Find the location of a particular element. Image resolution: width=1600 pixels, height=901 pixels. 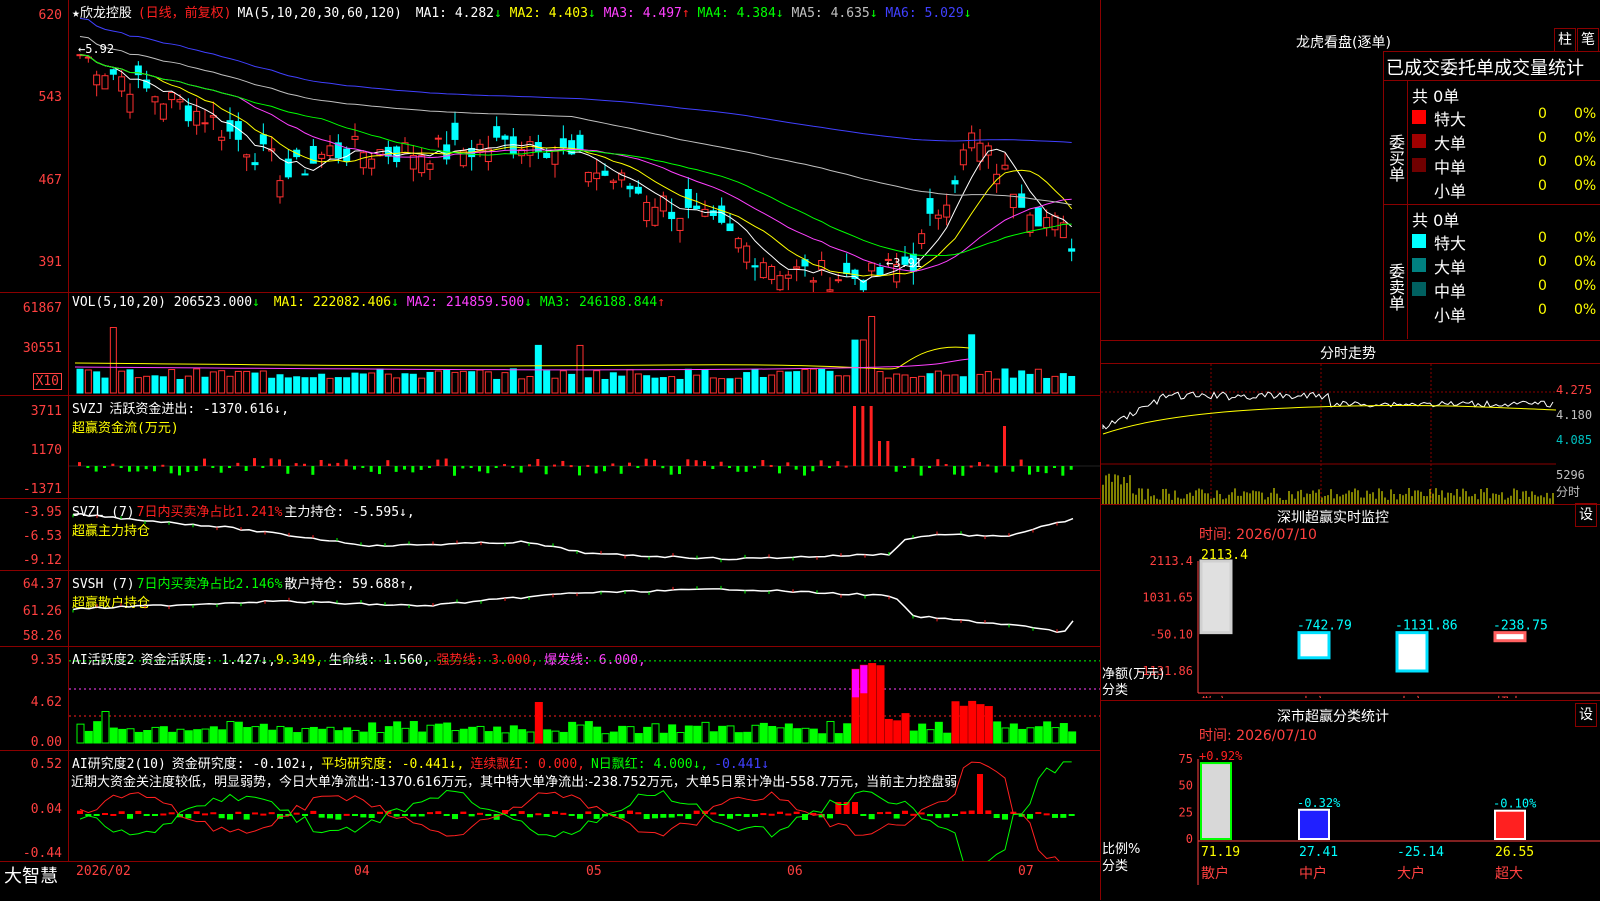

svzl-chart is located at coordinates (584, 534).